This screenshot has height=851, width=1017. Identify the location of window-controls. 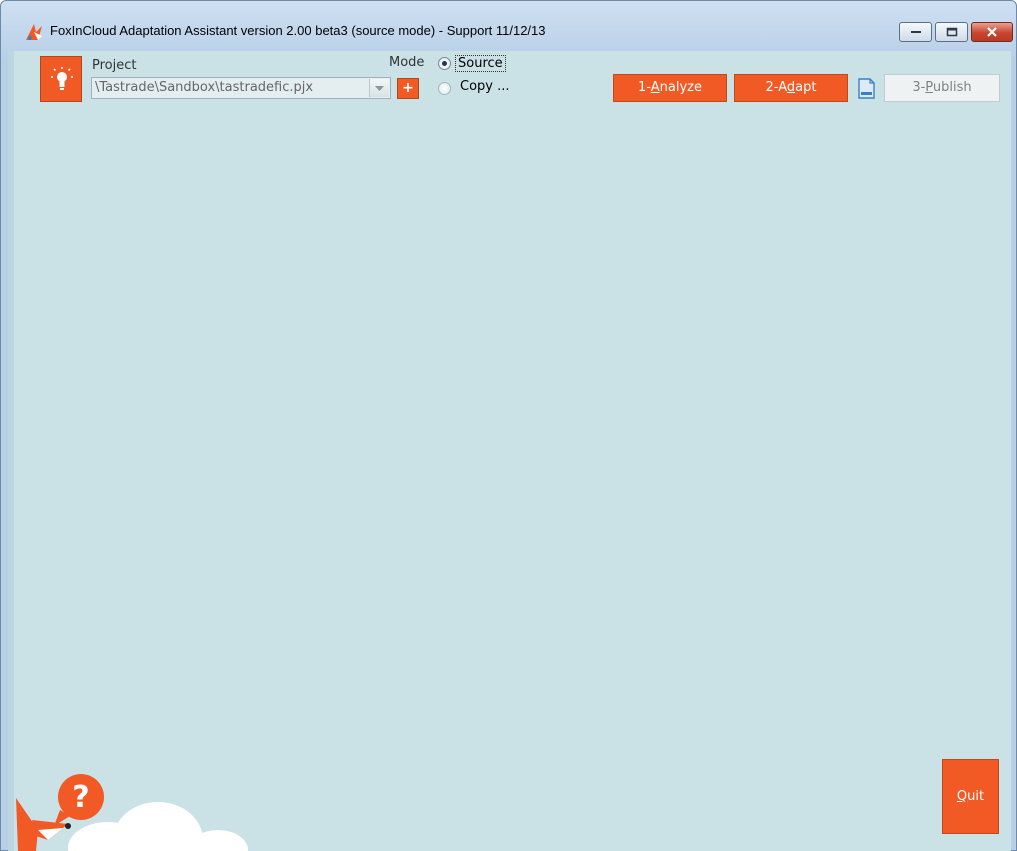
(956, 32).